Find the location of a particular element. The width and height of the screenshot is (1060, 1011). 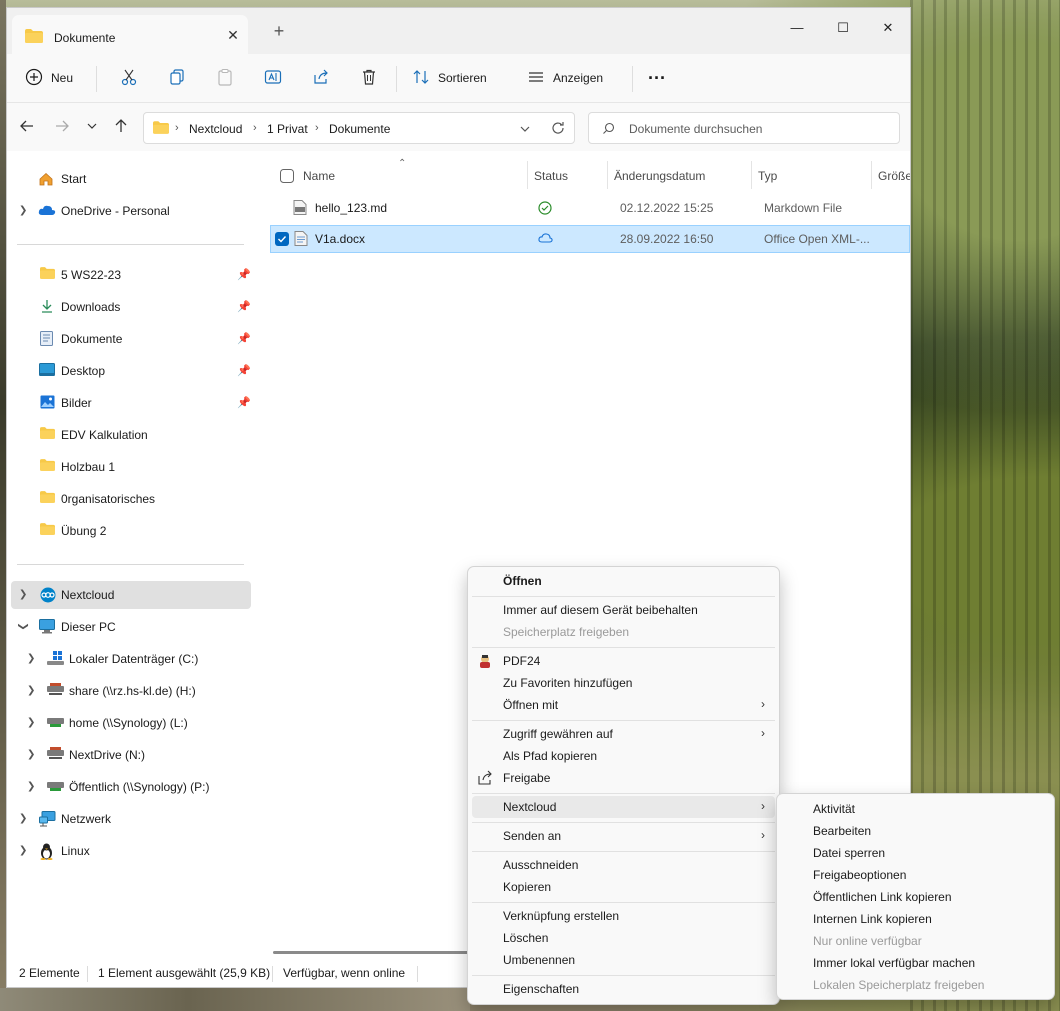

column-header-type: Typ is located at coordinates (767, 176).